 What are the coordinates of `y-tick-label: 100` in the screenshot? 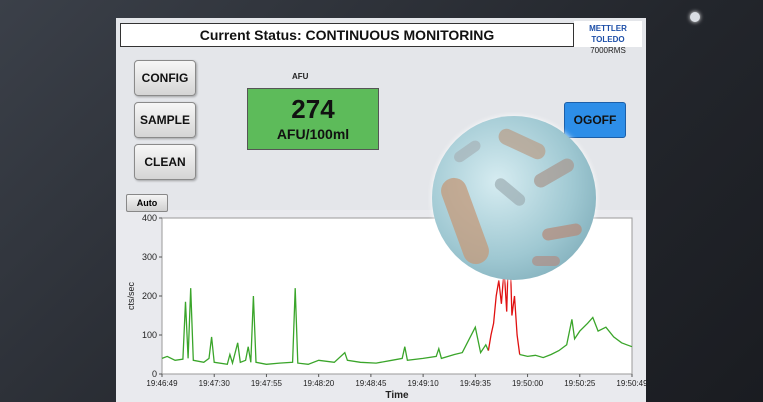 It's located at (149, 335).